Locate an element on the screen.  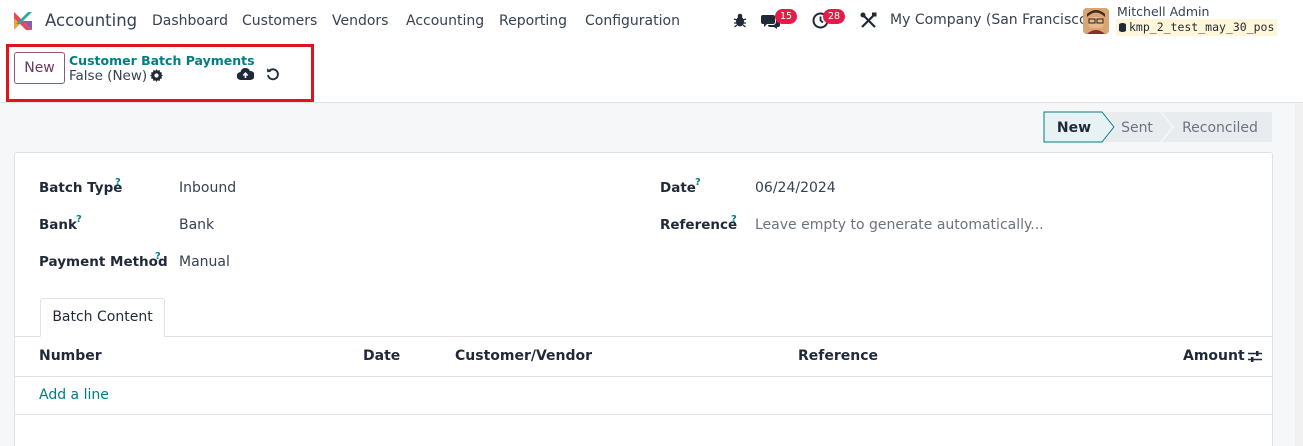
bank-help-icon: ? is located at coordinates (79, 219).